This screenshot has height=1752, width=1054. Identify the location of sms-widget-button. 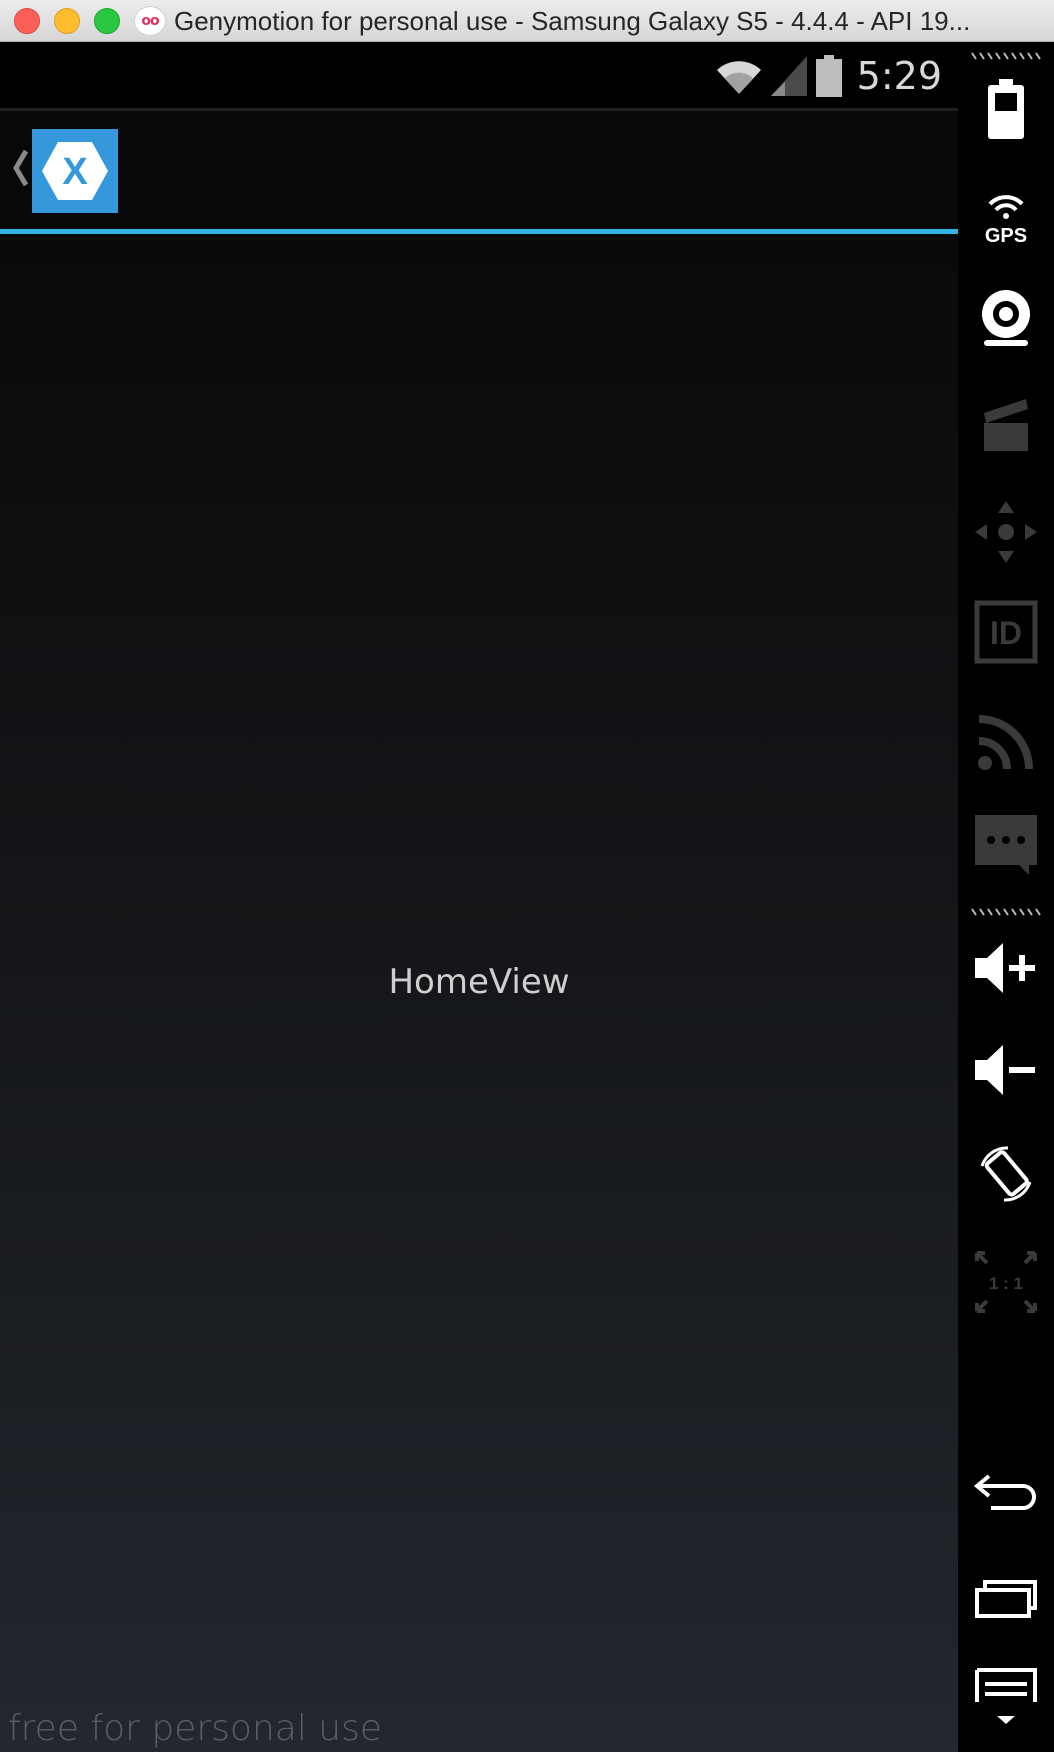
(1006, 844).